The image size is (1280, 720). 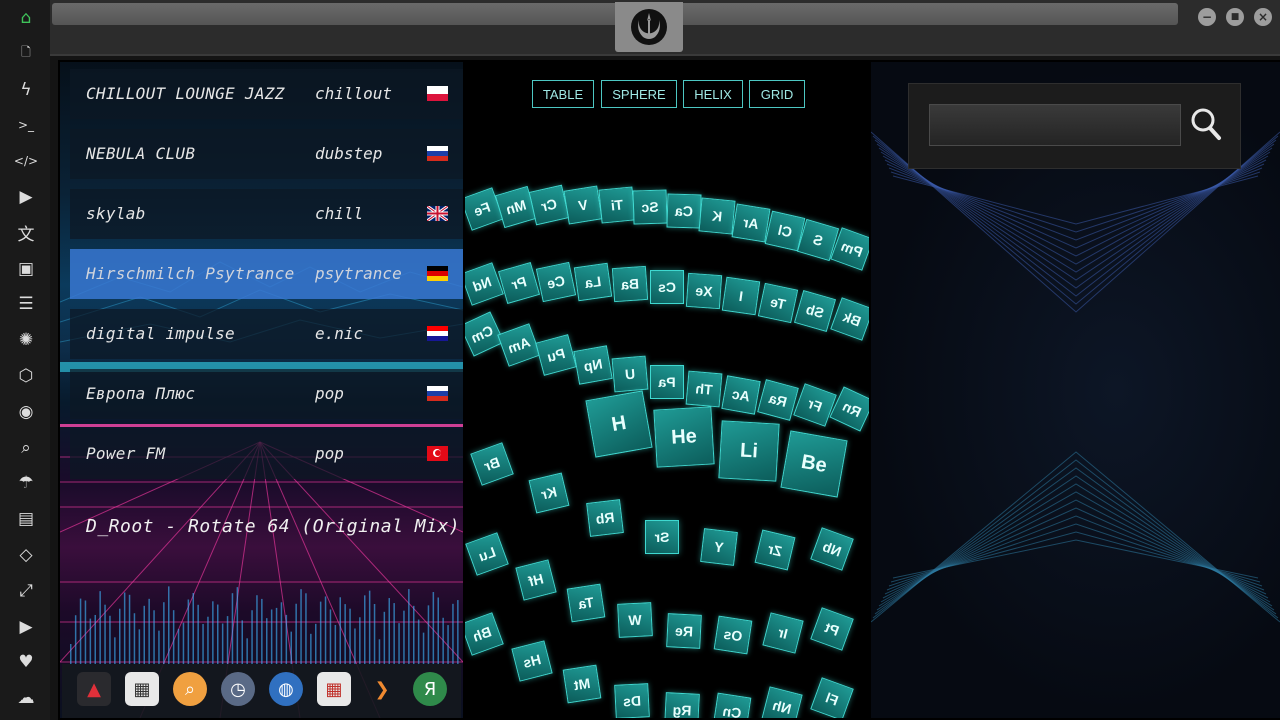 What do you see at coordinates (26, 161) in the screenshot?
I see `code-icon: </>` at bounding box center [26, 161].